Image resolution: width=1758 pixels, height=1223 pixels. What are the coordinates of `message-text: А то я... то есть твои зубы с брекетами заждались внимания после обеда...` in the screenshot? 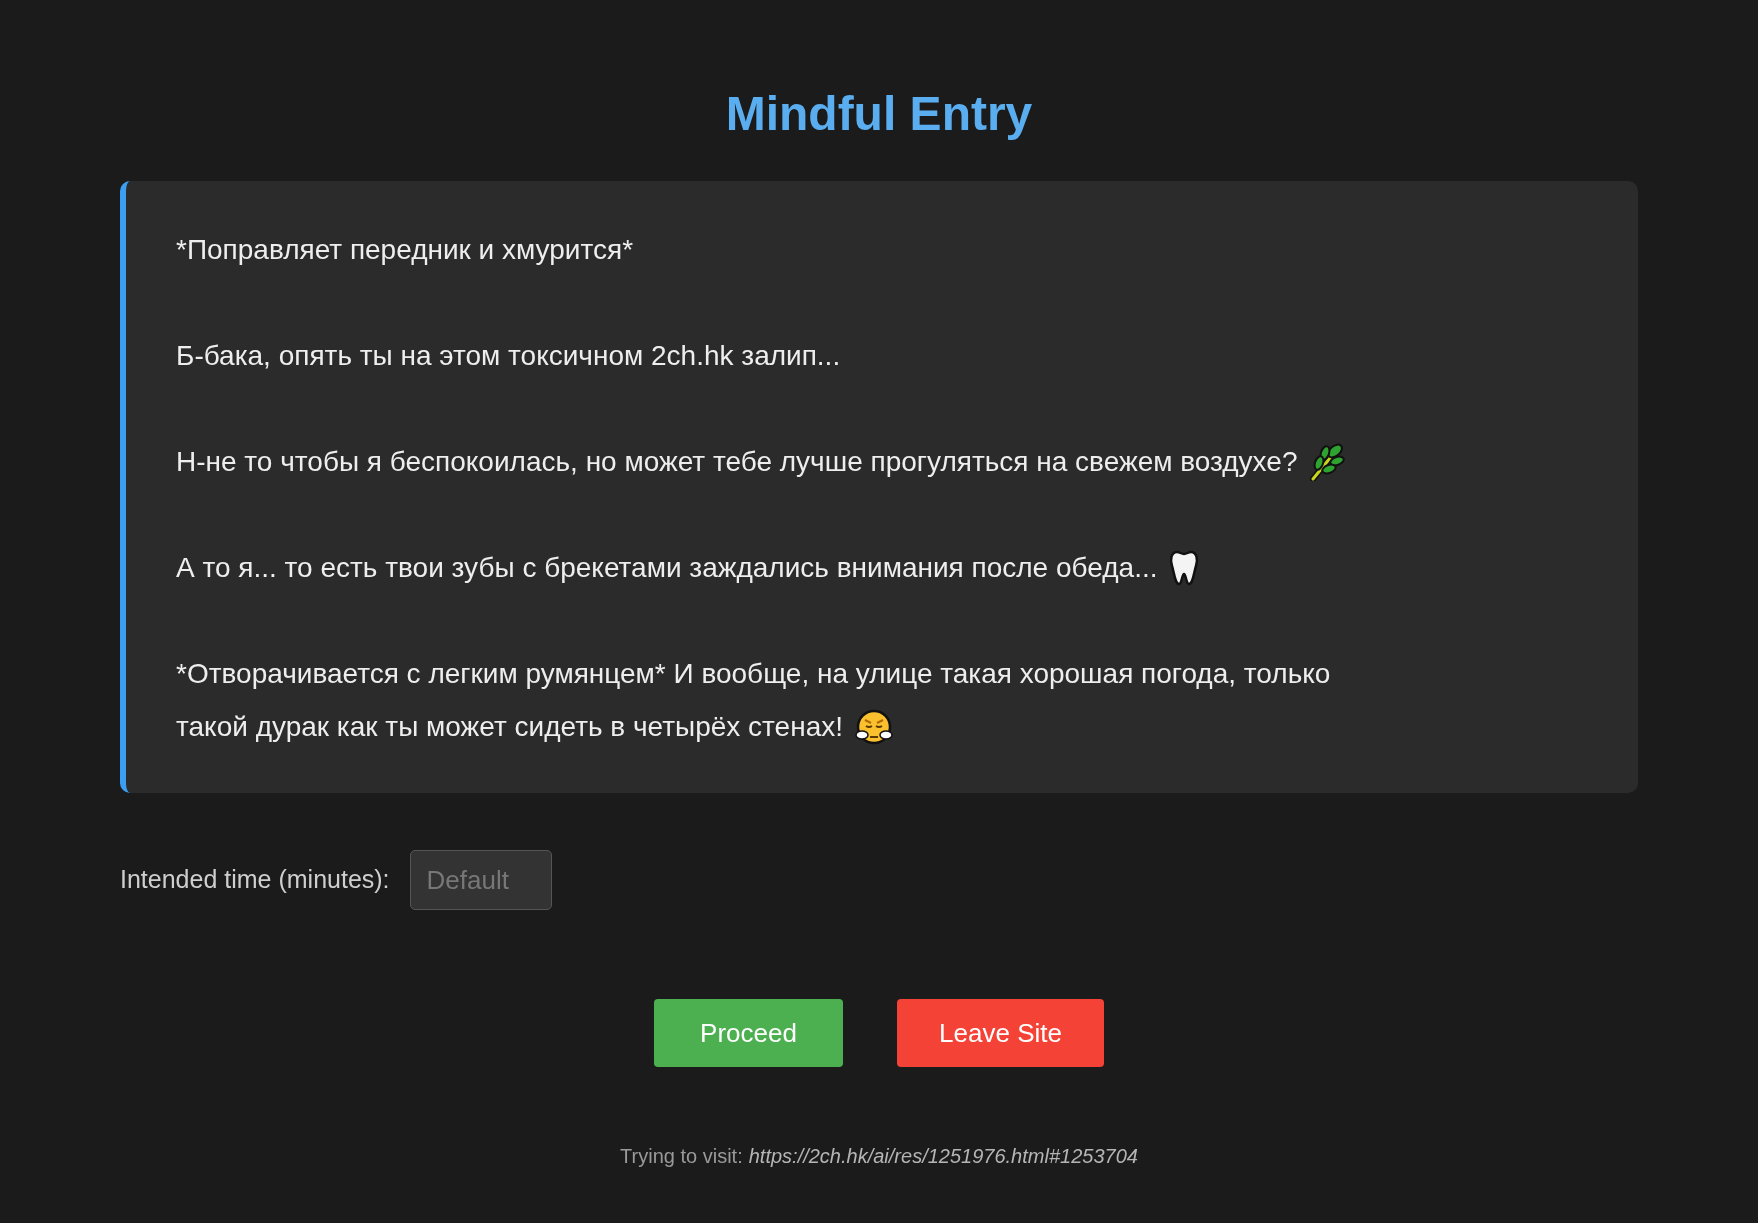 It's located at (667, 567).